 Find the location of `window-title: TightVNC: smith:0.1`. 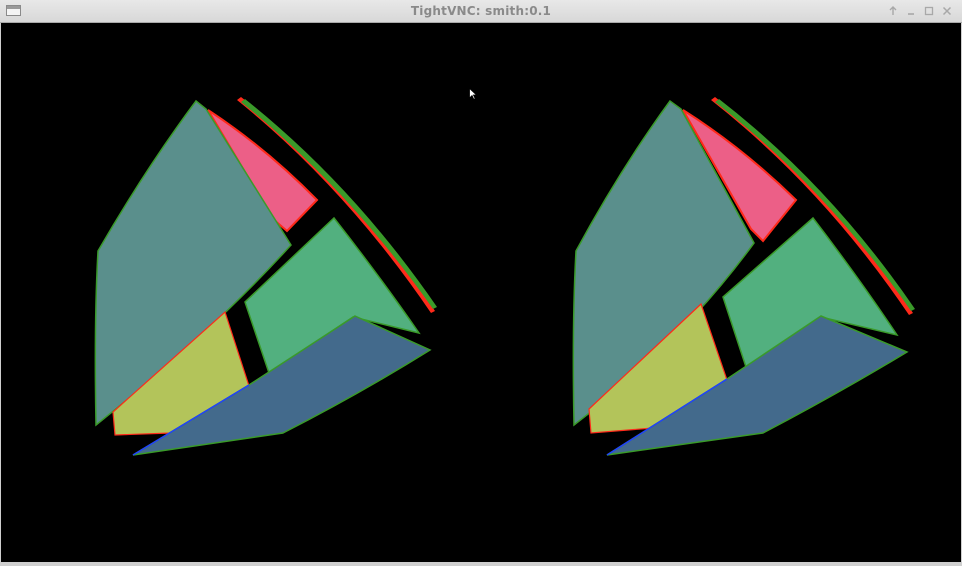

window-title: TightVNC: smith:0.1 is located at coordinates (481, 11).